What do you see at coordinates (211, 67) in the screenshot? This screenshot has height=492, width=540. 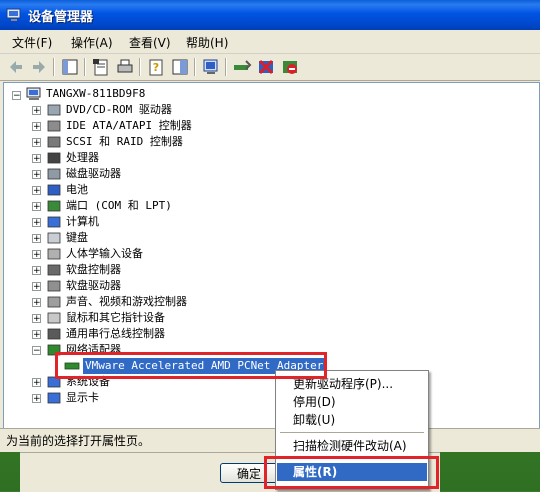 I see `scan-hardware-icon` at bounding box center [211, 67].